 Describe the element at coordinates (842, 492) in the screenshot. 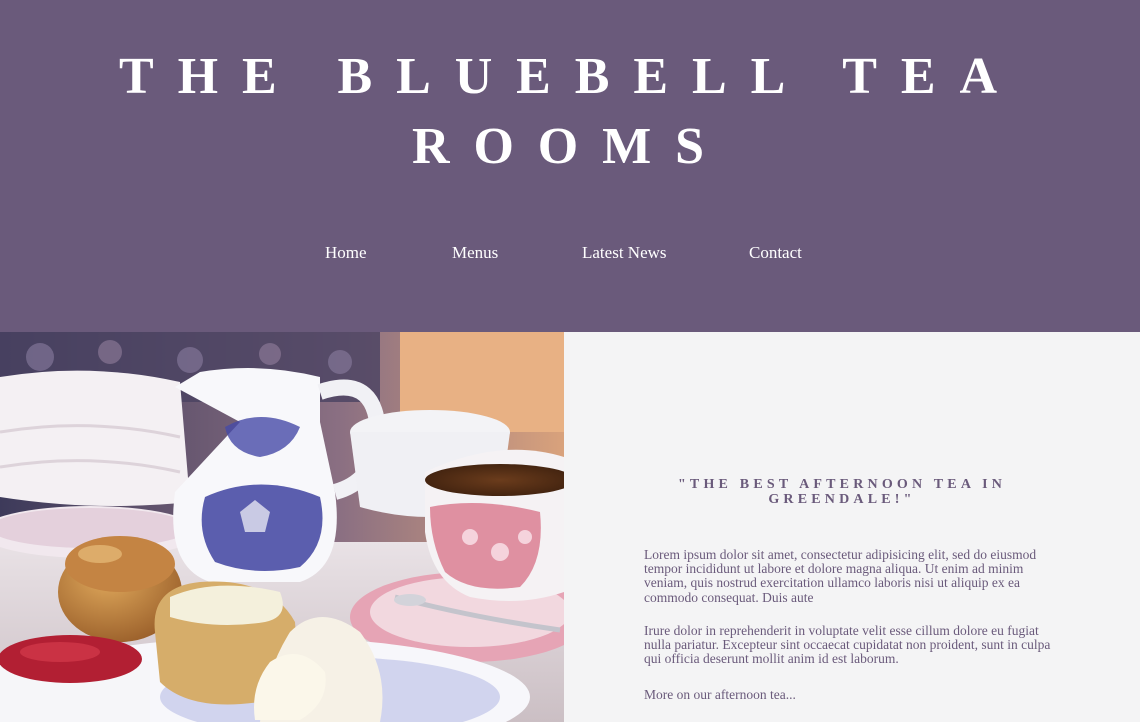

I see `quote-heading: "THE BEST AFTERNOON TEA IN GREENDALE!"` at that location.